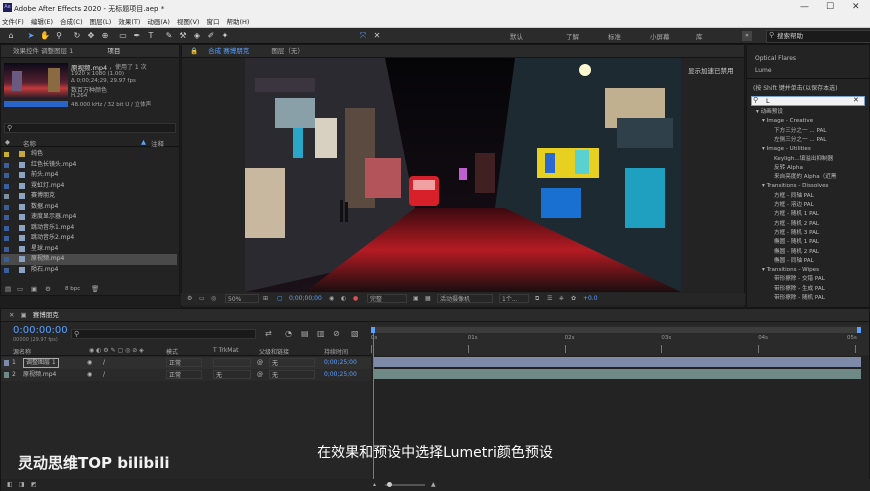  What do you see at coordinates (129, 22) in the screenshot?
I see `menu-effect: 效果(T)` at bounding box center [129, 22].